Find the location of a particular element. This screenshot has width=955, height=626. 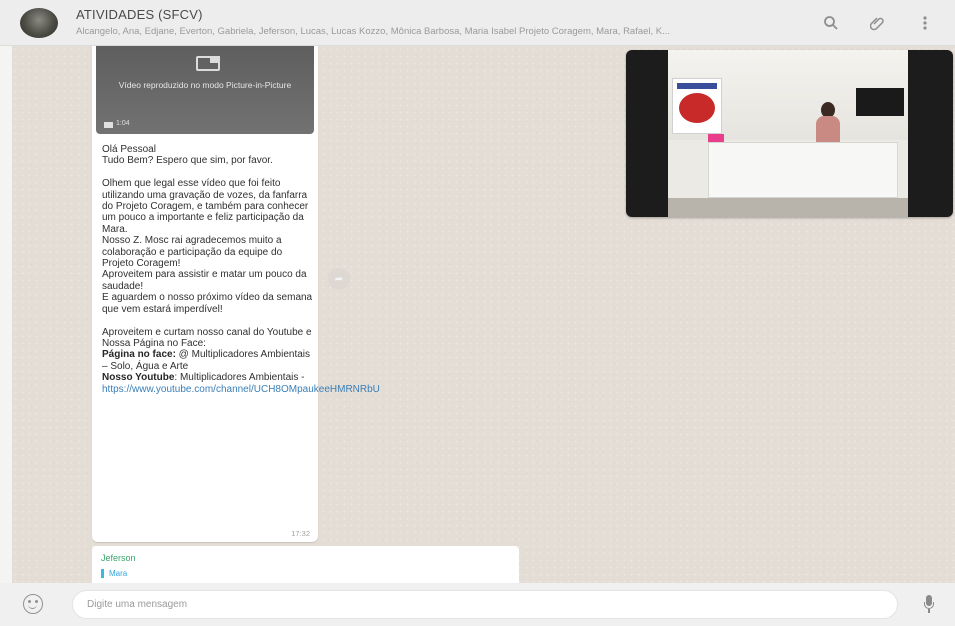

tv-screen is located at coordinates (880, 102).